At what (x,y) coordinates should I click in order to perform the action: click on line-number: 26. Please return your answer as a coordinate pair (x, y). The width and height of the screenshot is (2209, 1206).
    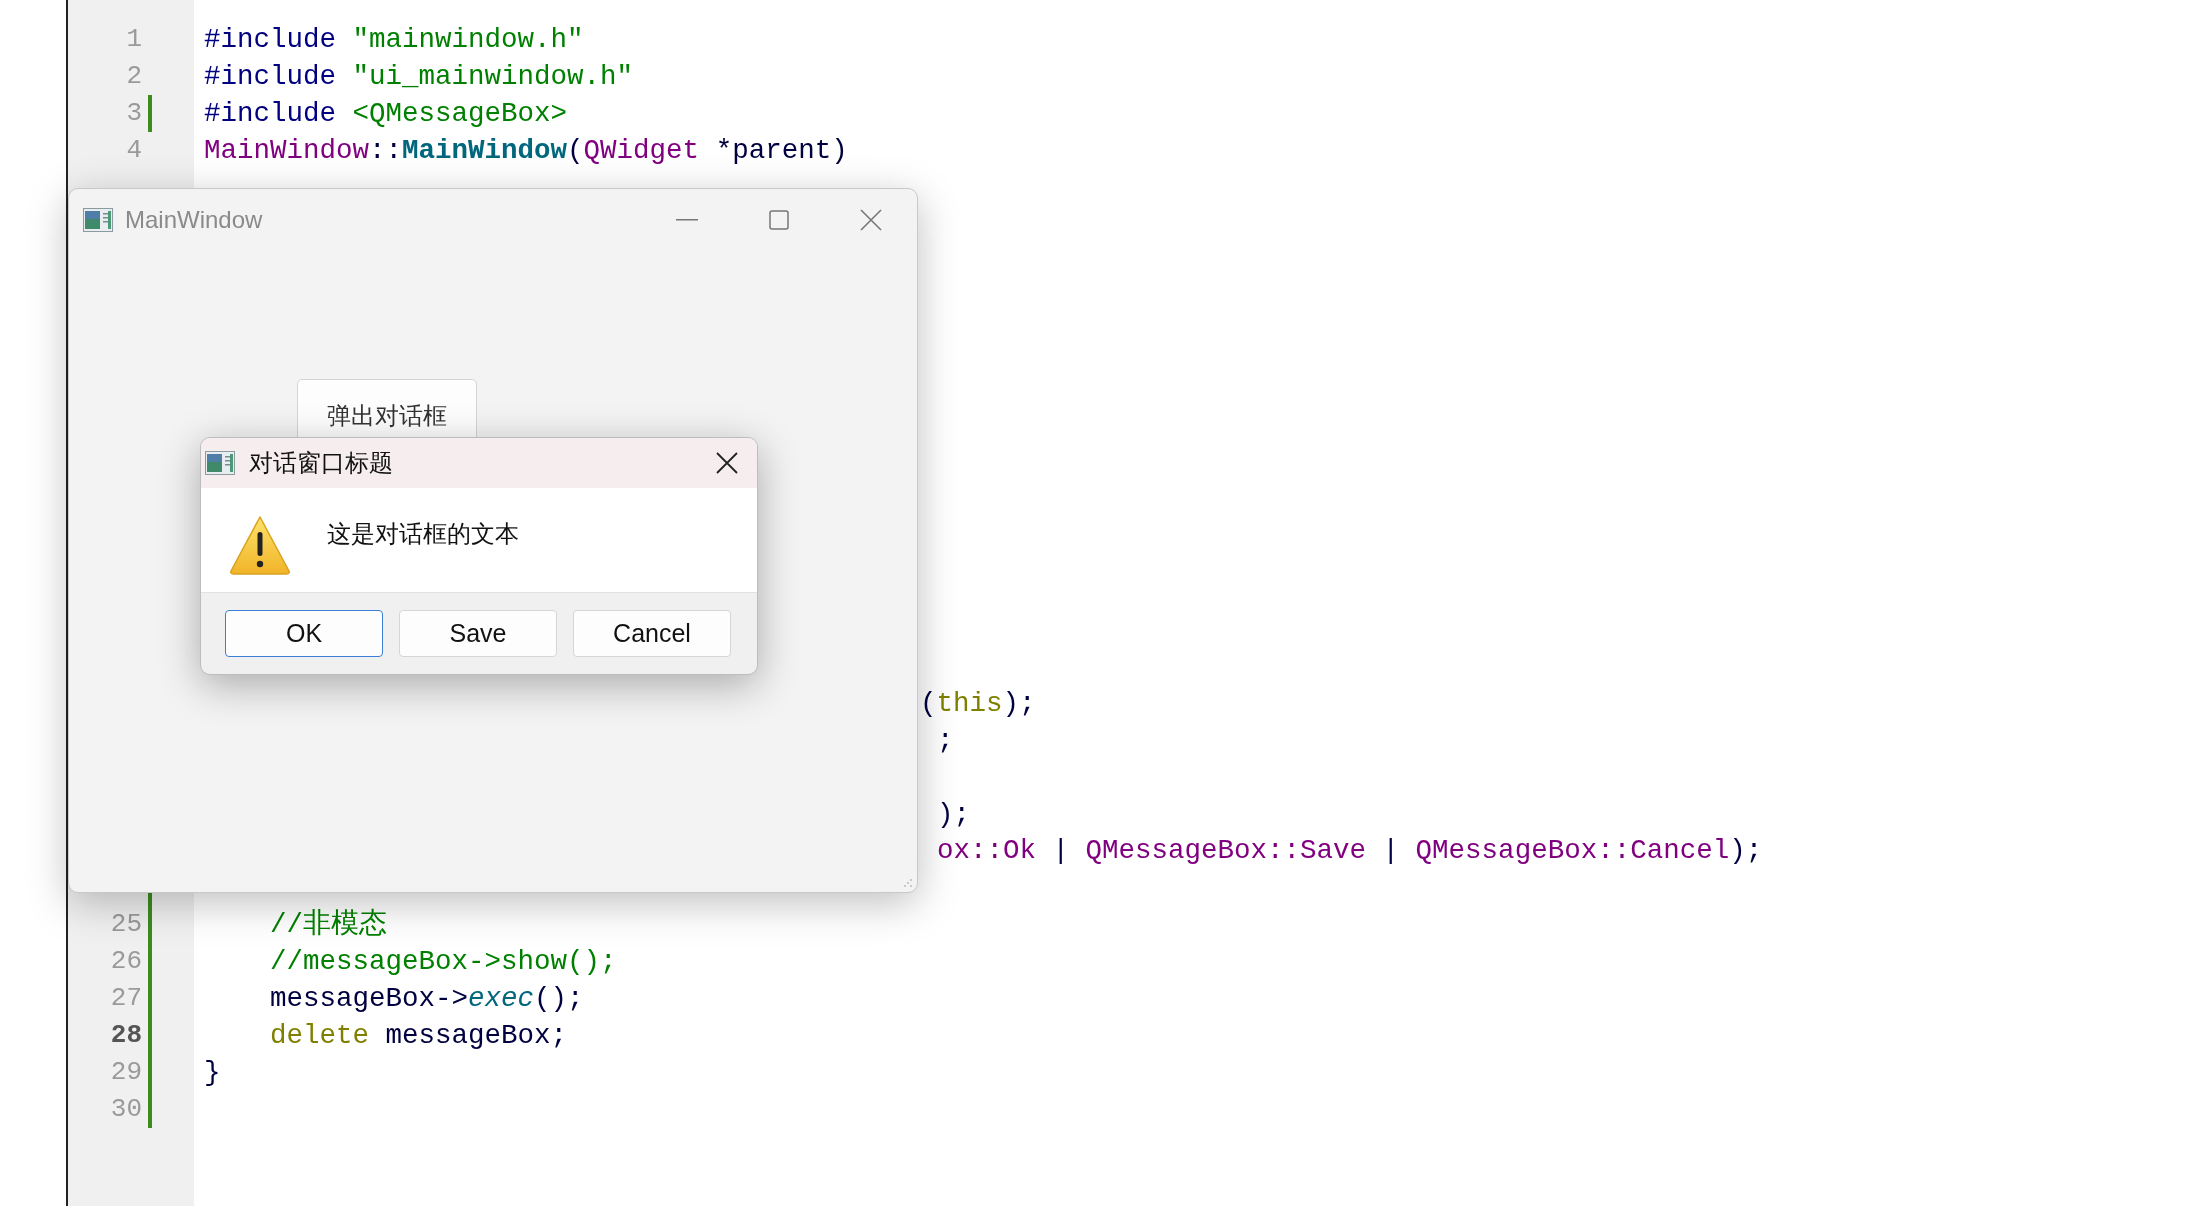
    Looking at the image, I should click on (126, 962).